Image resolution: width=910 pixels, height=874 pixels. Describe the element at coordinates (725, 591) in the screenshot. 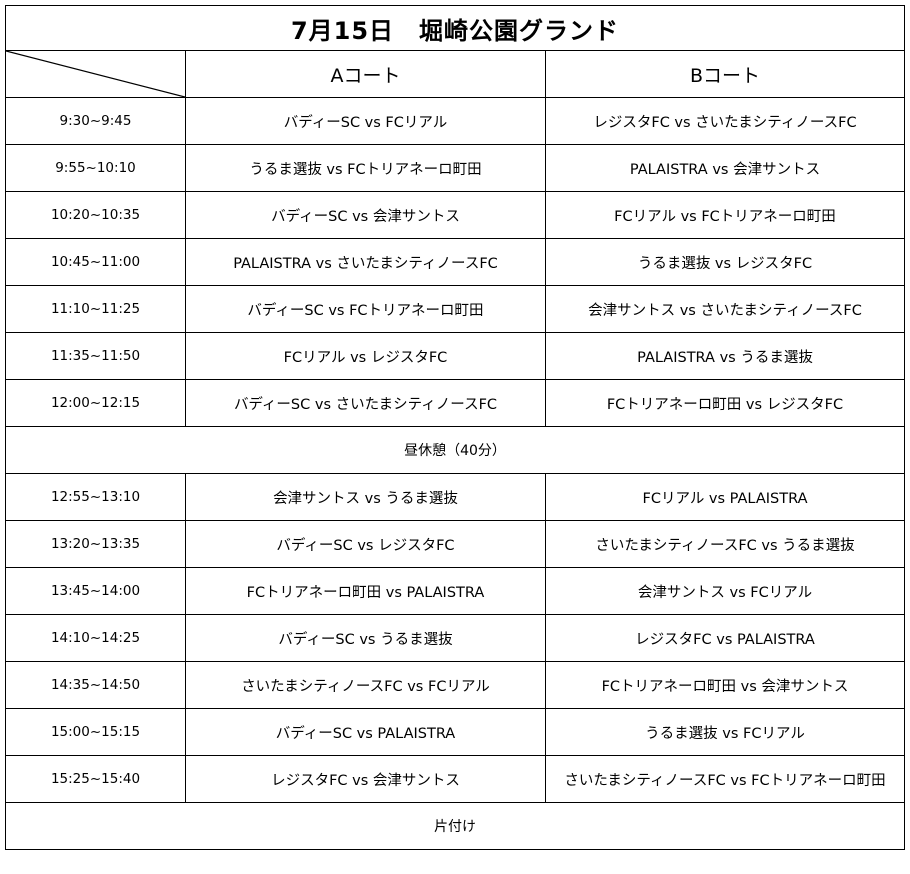

I see `court-b-match: 会津サントス vs FCリアル` at that location.